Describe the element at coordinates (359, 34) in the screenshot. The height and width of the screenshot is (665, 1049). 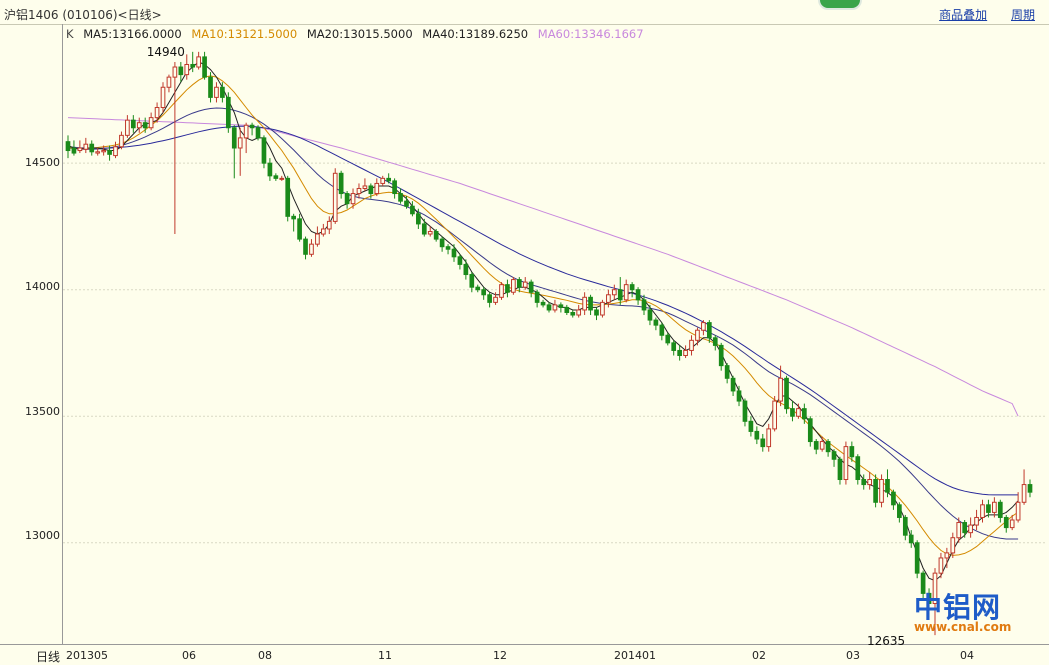
I see `legend-ma20: MA20:13015.5000` at that location.